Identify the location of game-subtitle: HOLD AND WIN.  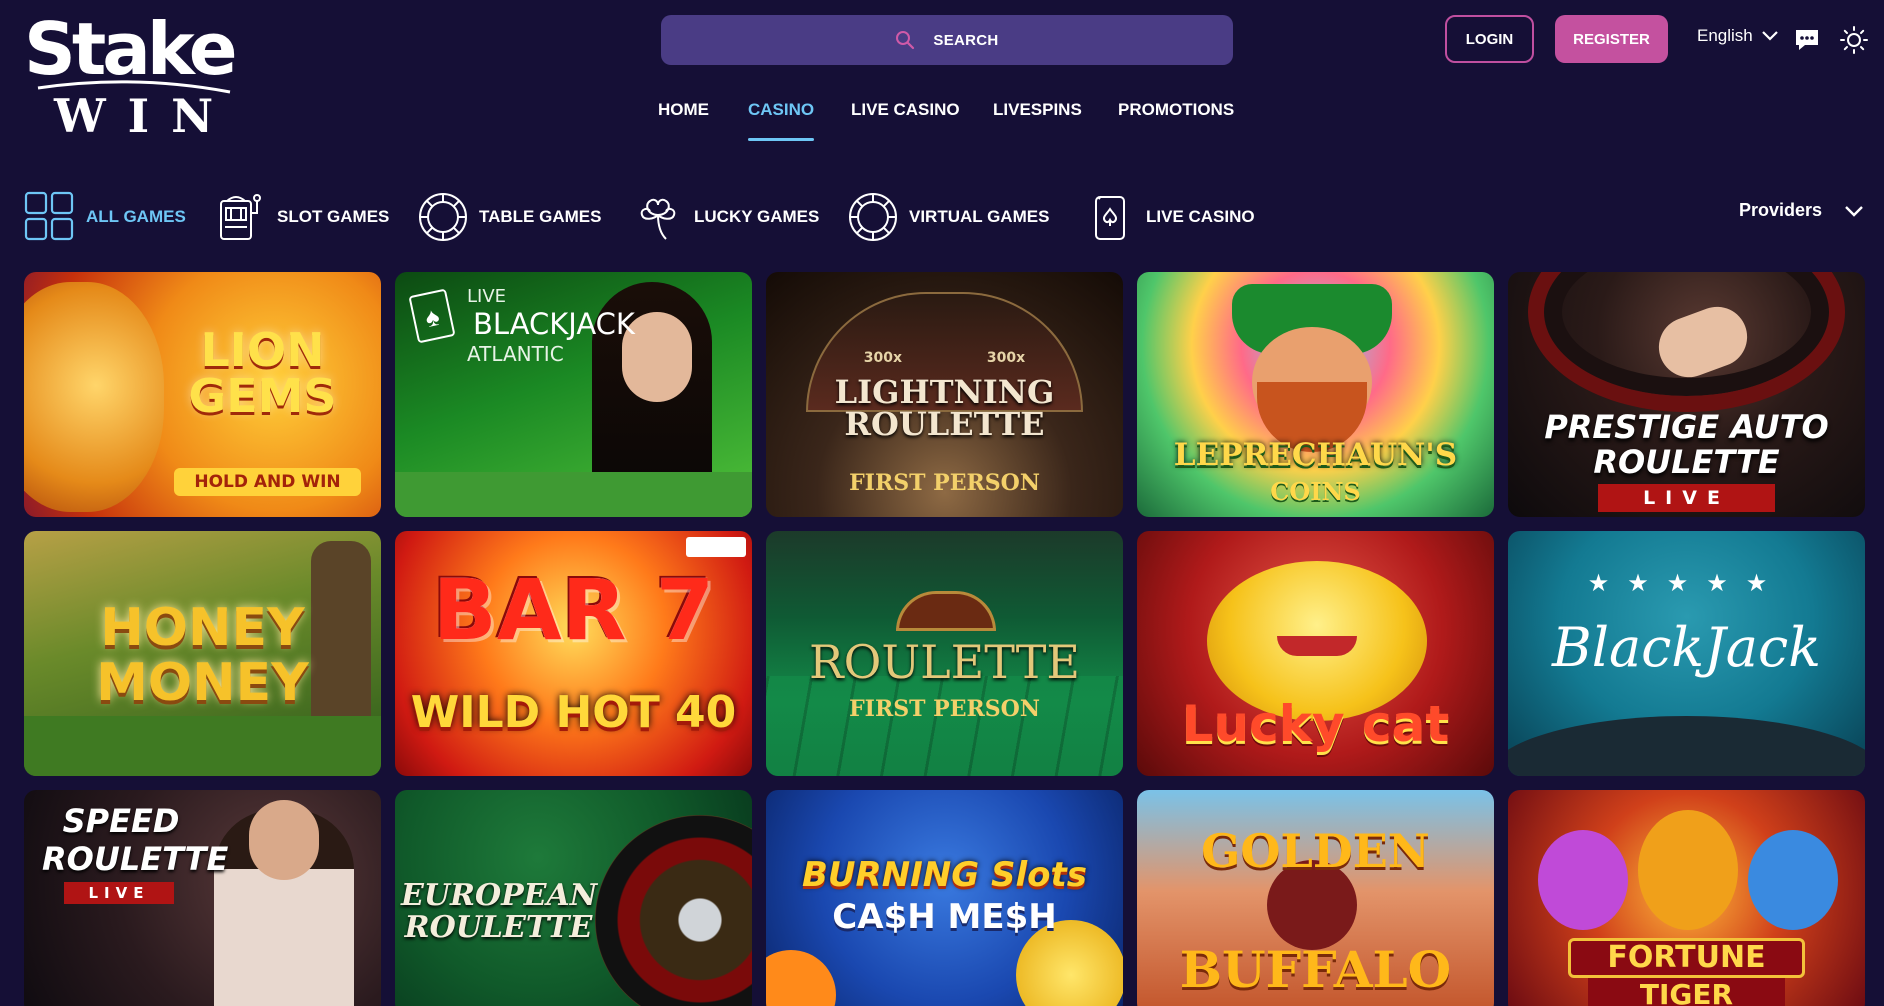
(267, 482).